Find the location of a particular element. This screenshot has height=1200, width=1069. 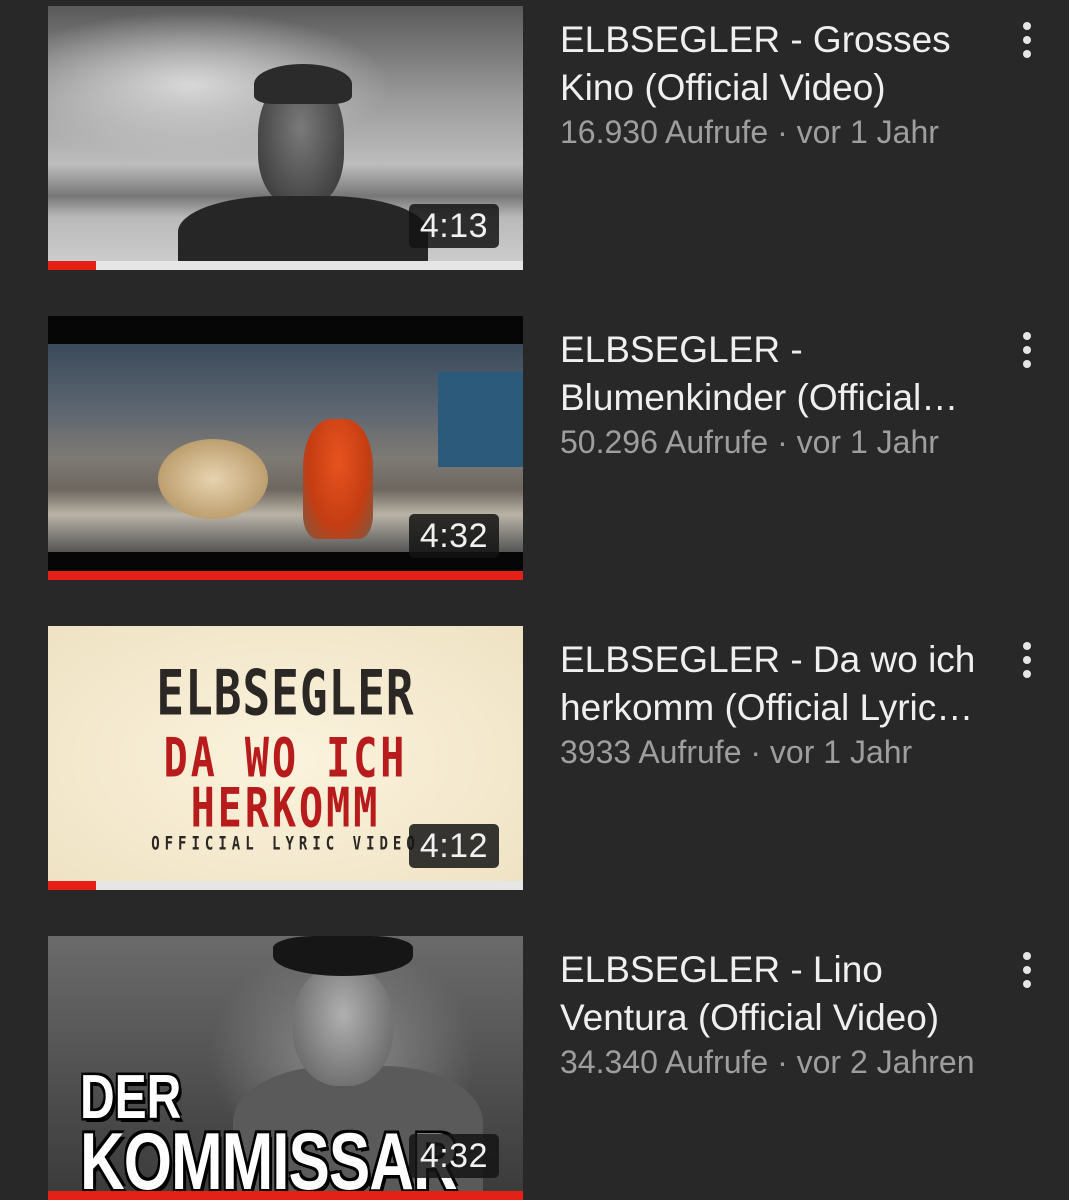

thumbnail-figure is located at coordinates (343, 1026).